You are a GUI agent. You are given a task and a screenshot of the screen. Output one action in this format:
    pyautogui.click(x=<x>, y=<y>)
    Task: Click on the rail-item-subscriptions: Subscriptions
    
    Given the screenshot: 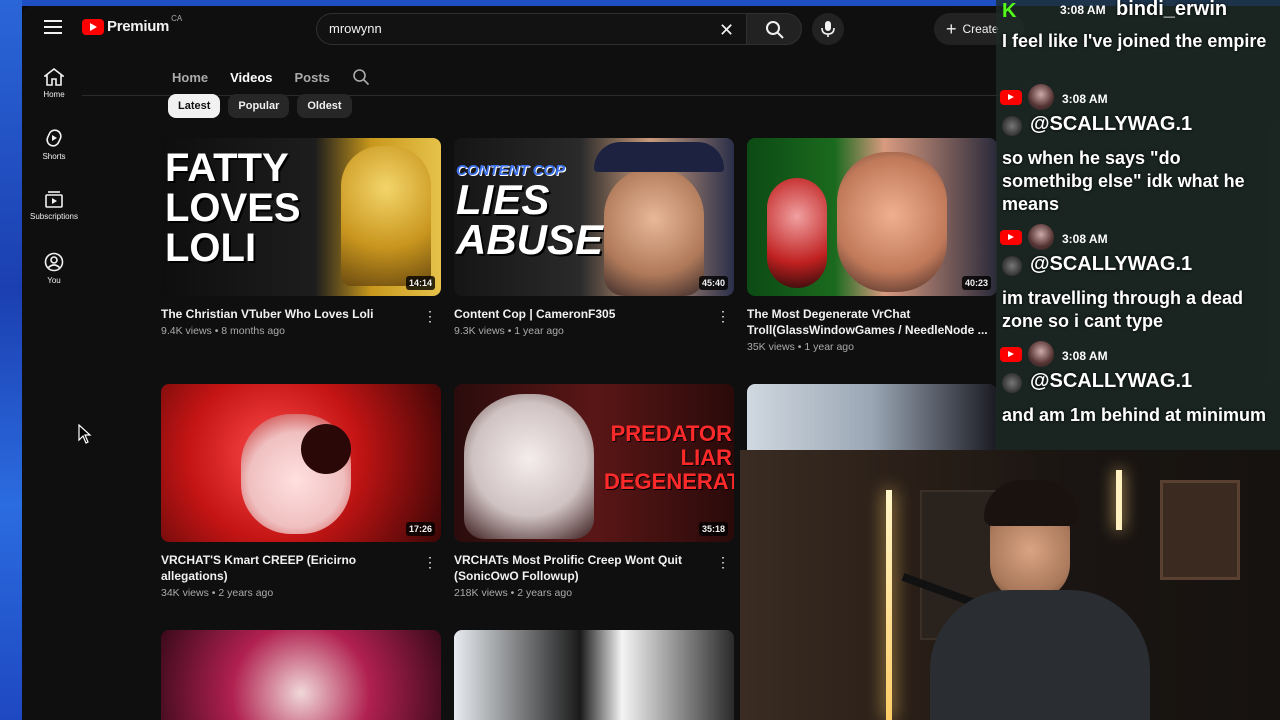 What is the action you would take?
    pyautogui.click(x=54, y=205)
    